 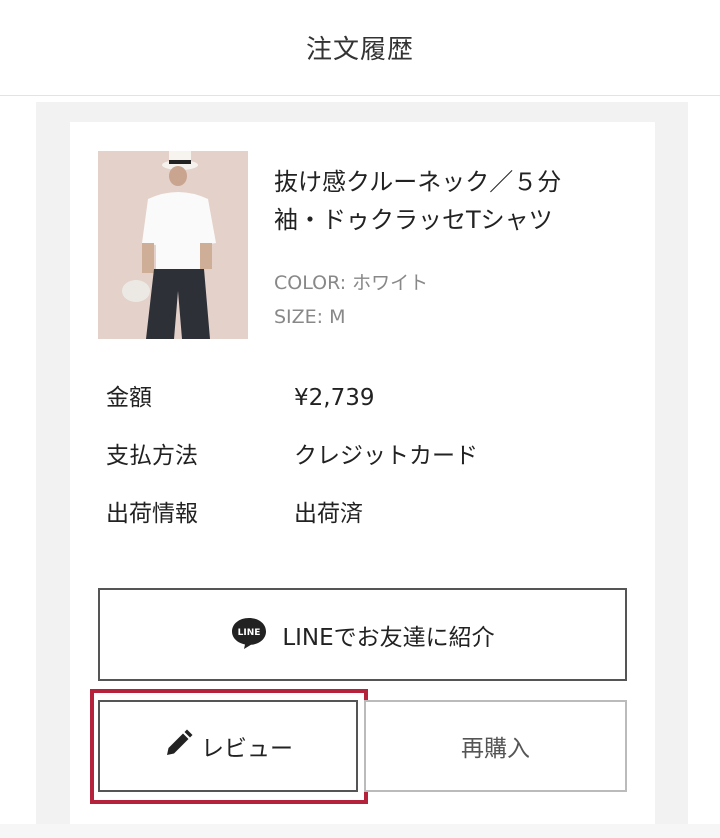 What do you see at coordinates (418, 182) in the screenshot?
I see `product-name-line1: 抜け感クルーネック／５分` at bounding box center [418, 182].